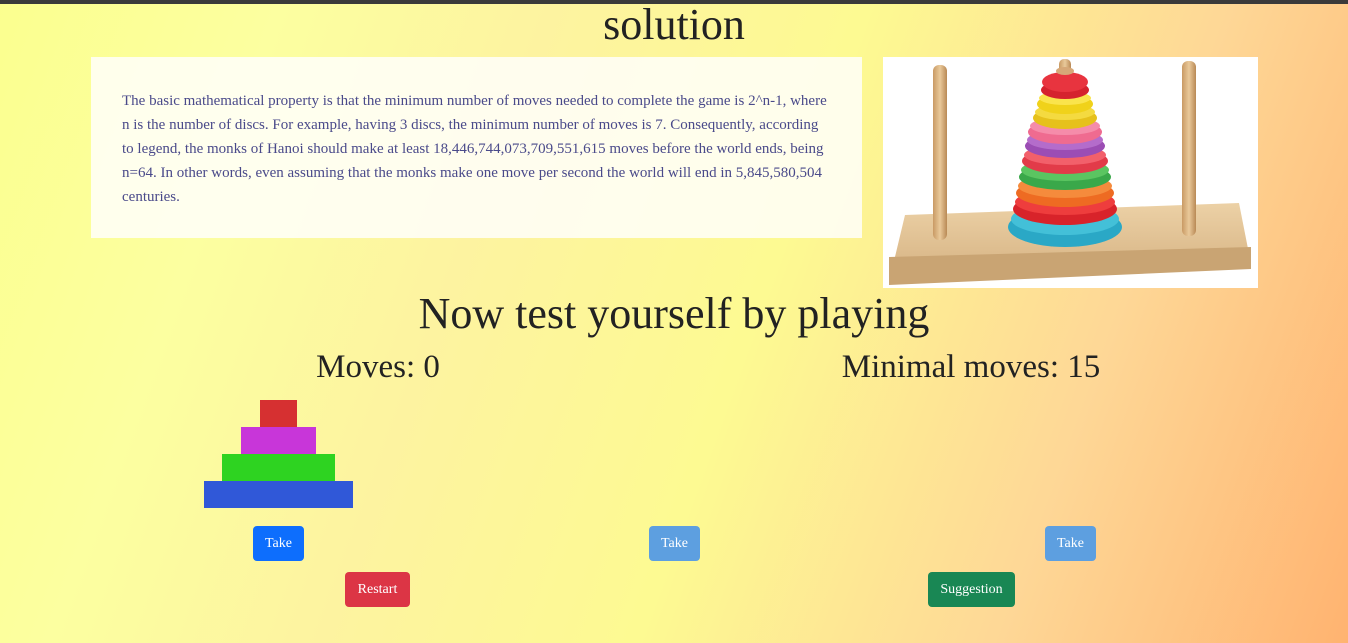 This screenshot has height=643, width=1348. I want to click on suggestion-button: Suggestion, so click(971, 589).